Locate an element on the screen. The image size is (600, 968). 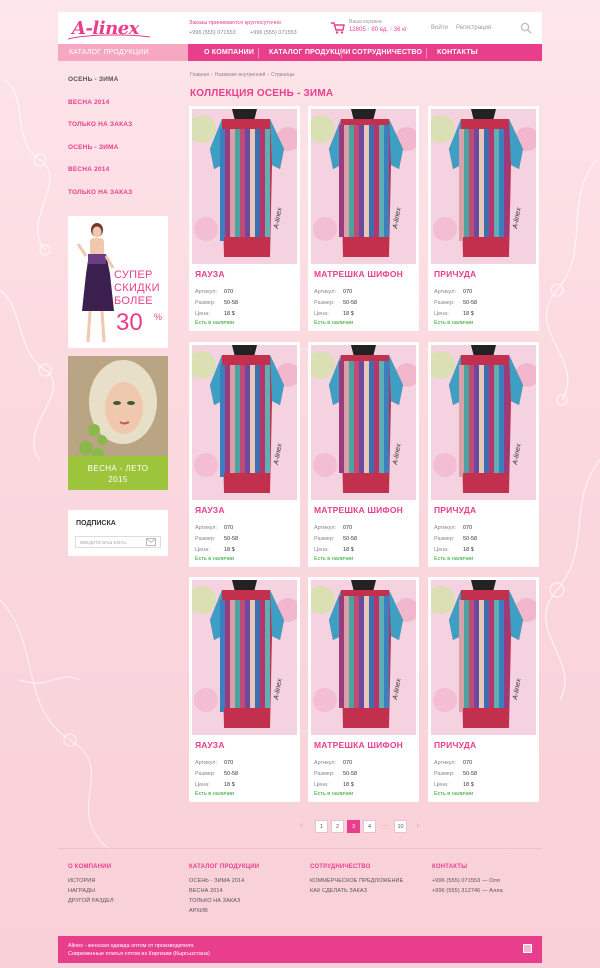
footer-link: ВЕСНА 2014 is located at coordinates (224, 891).